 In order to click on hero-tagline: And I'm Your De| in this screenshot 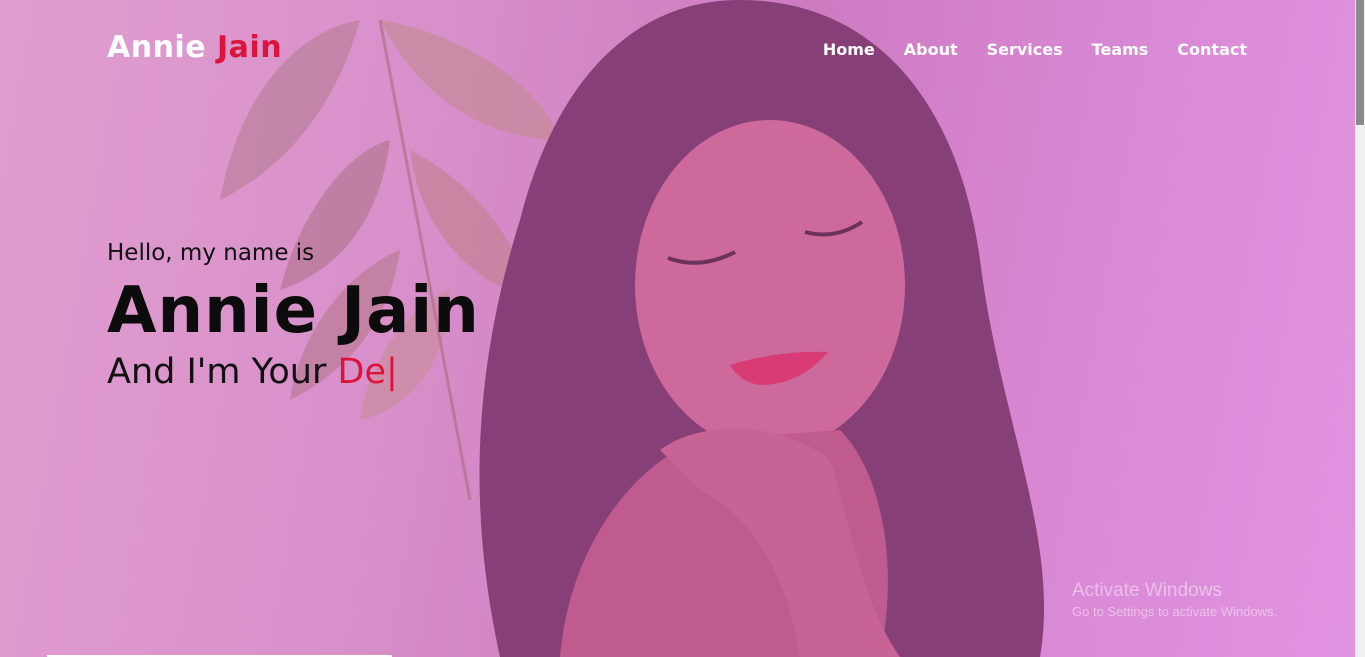, I will do `click(293, 372)`.